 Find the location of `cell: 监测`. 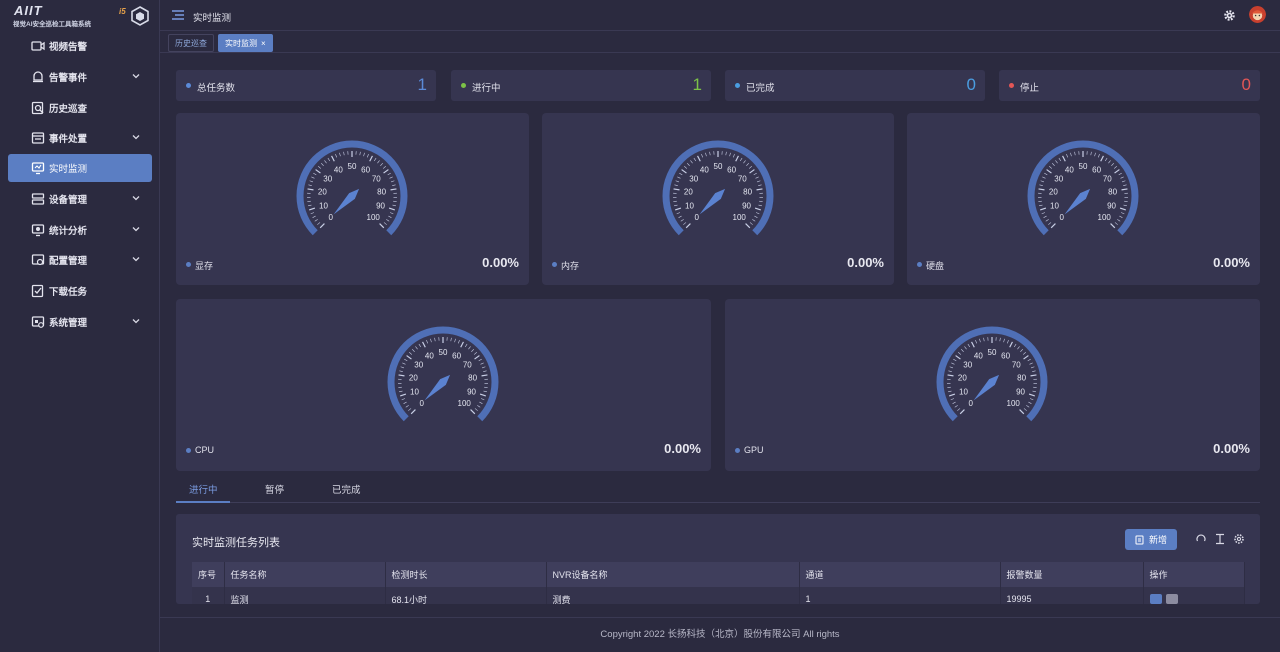

cell: 监测 is located at coordinates (305, 595).